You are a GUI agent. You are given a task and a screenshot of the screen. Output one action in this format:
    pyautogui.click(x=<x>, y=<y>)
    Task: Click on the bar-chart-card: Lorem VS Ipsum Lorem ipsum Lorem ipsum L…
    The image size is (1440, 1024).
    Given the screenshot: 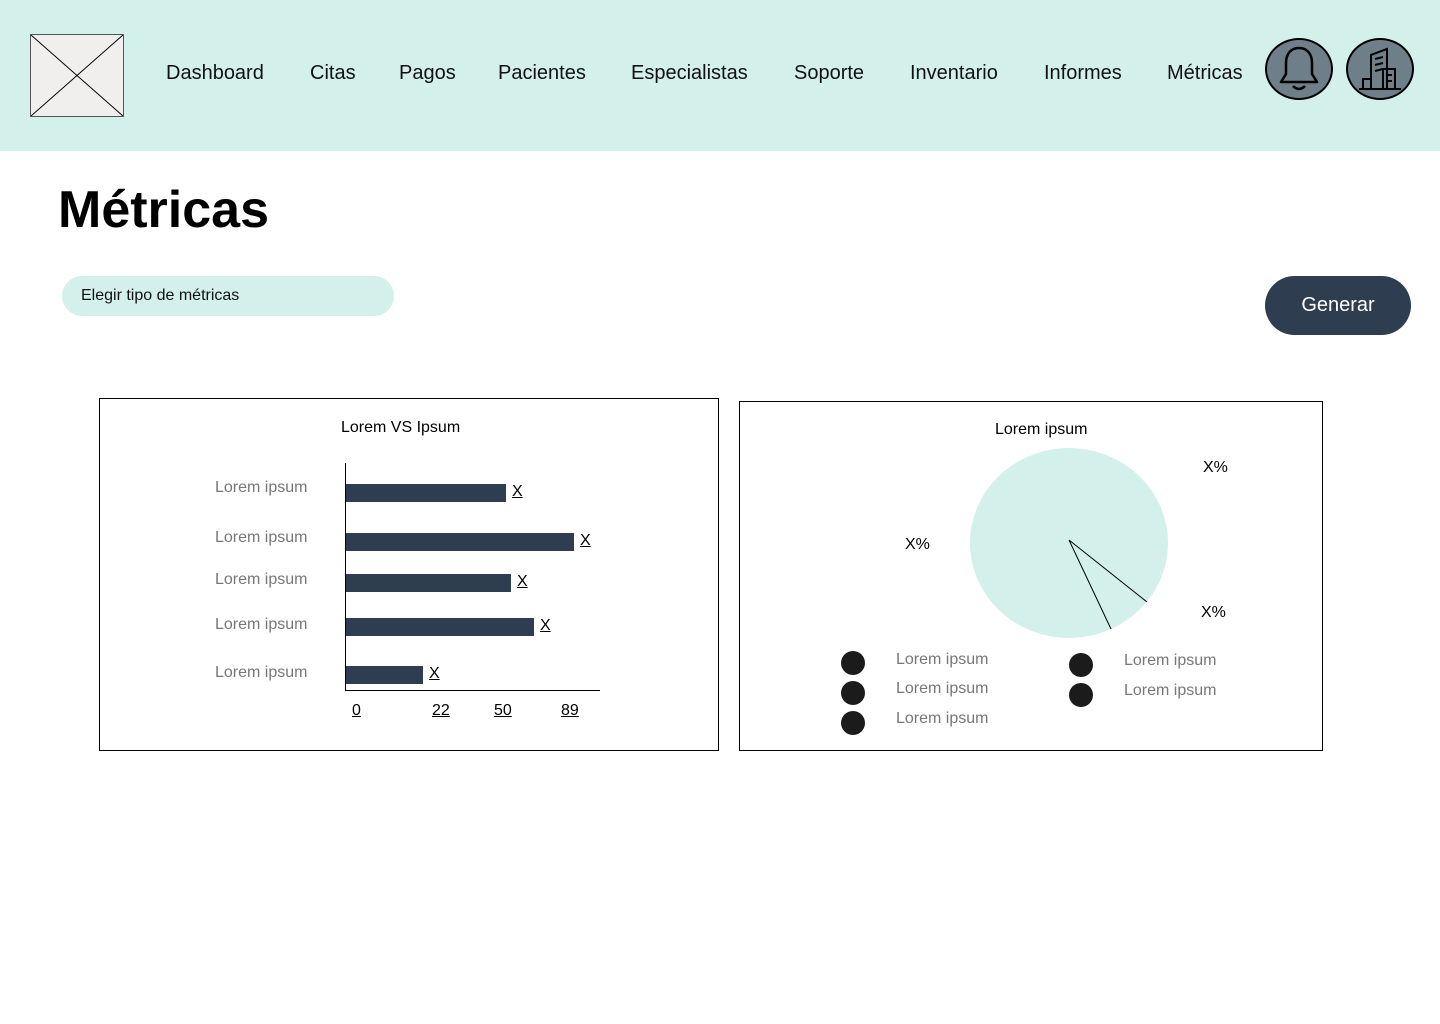 What is the action you would take?
    pyautogui.click(x=409, y=574)
    